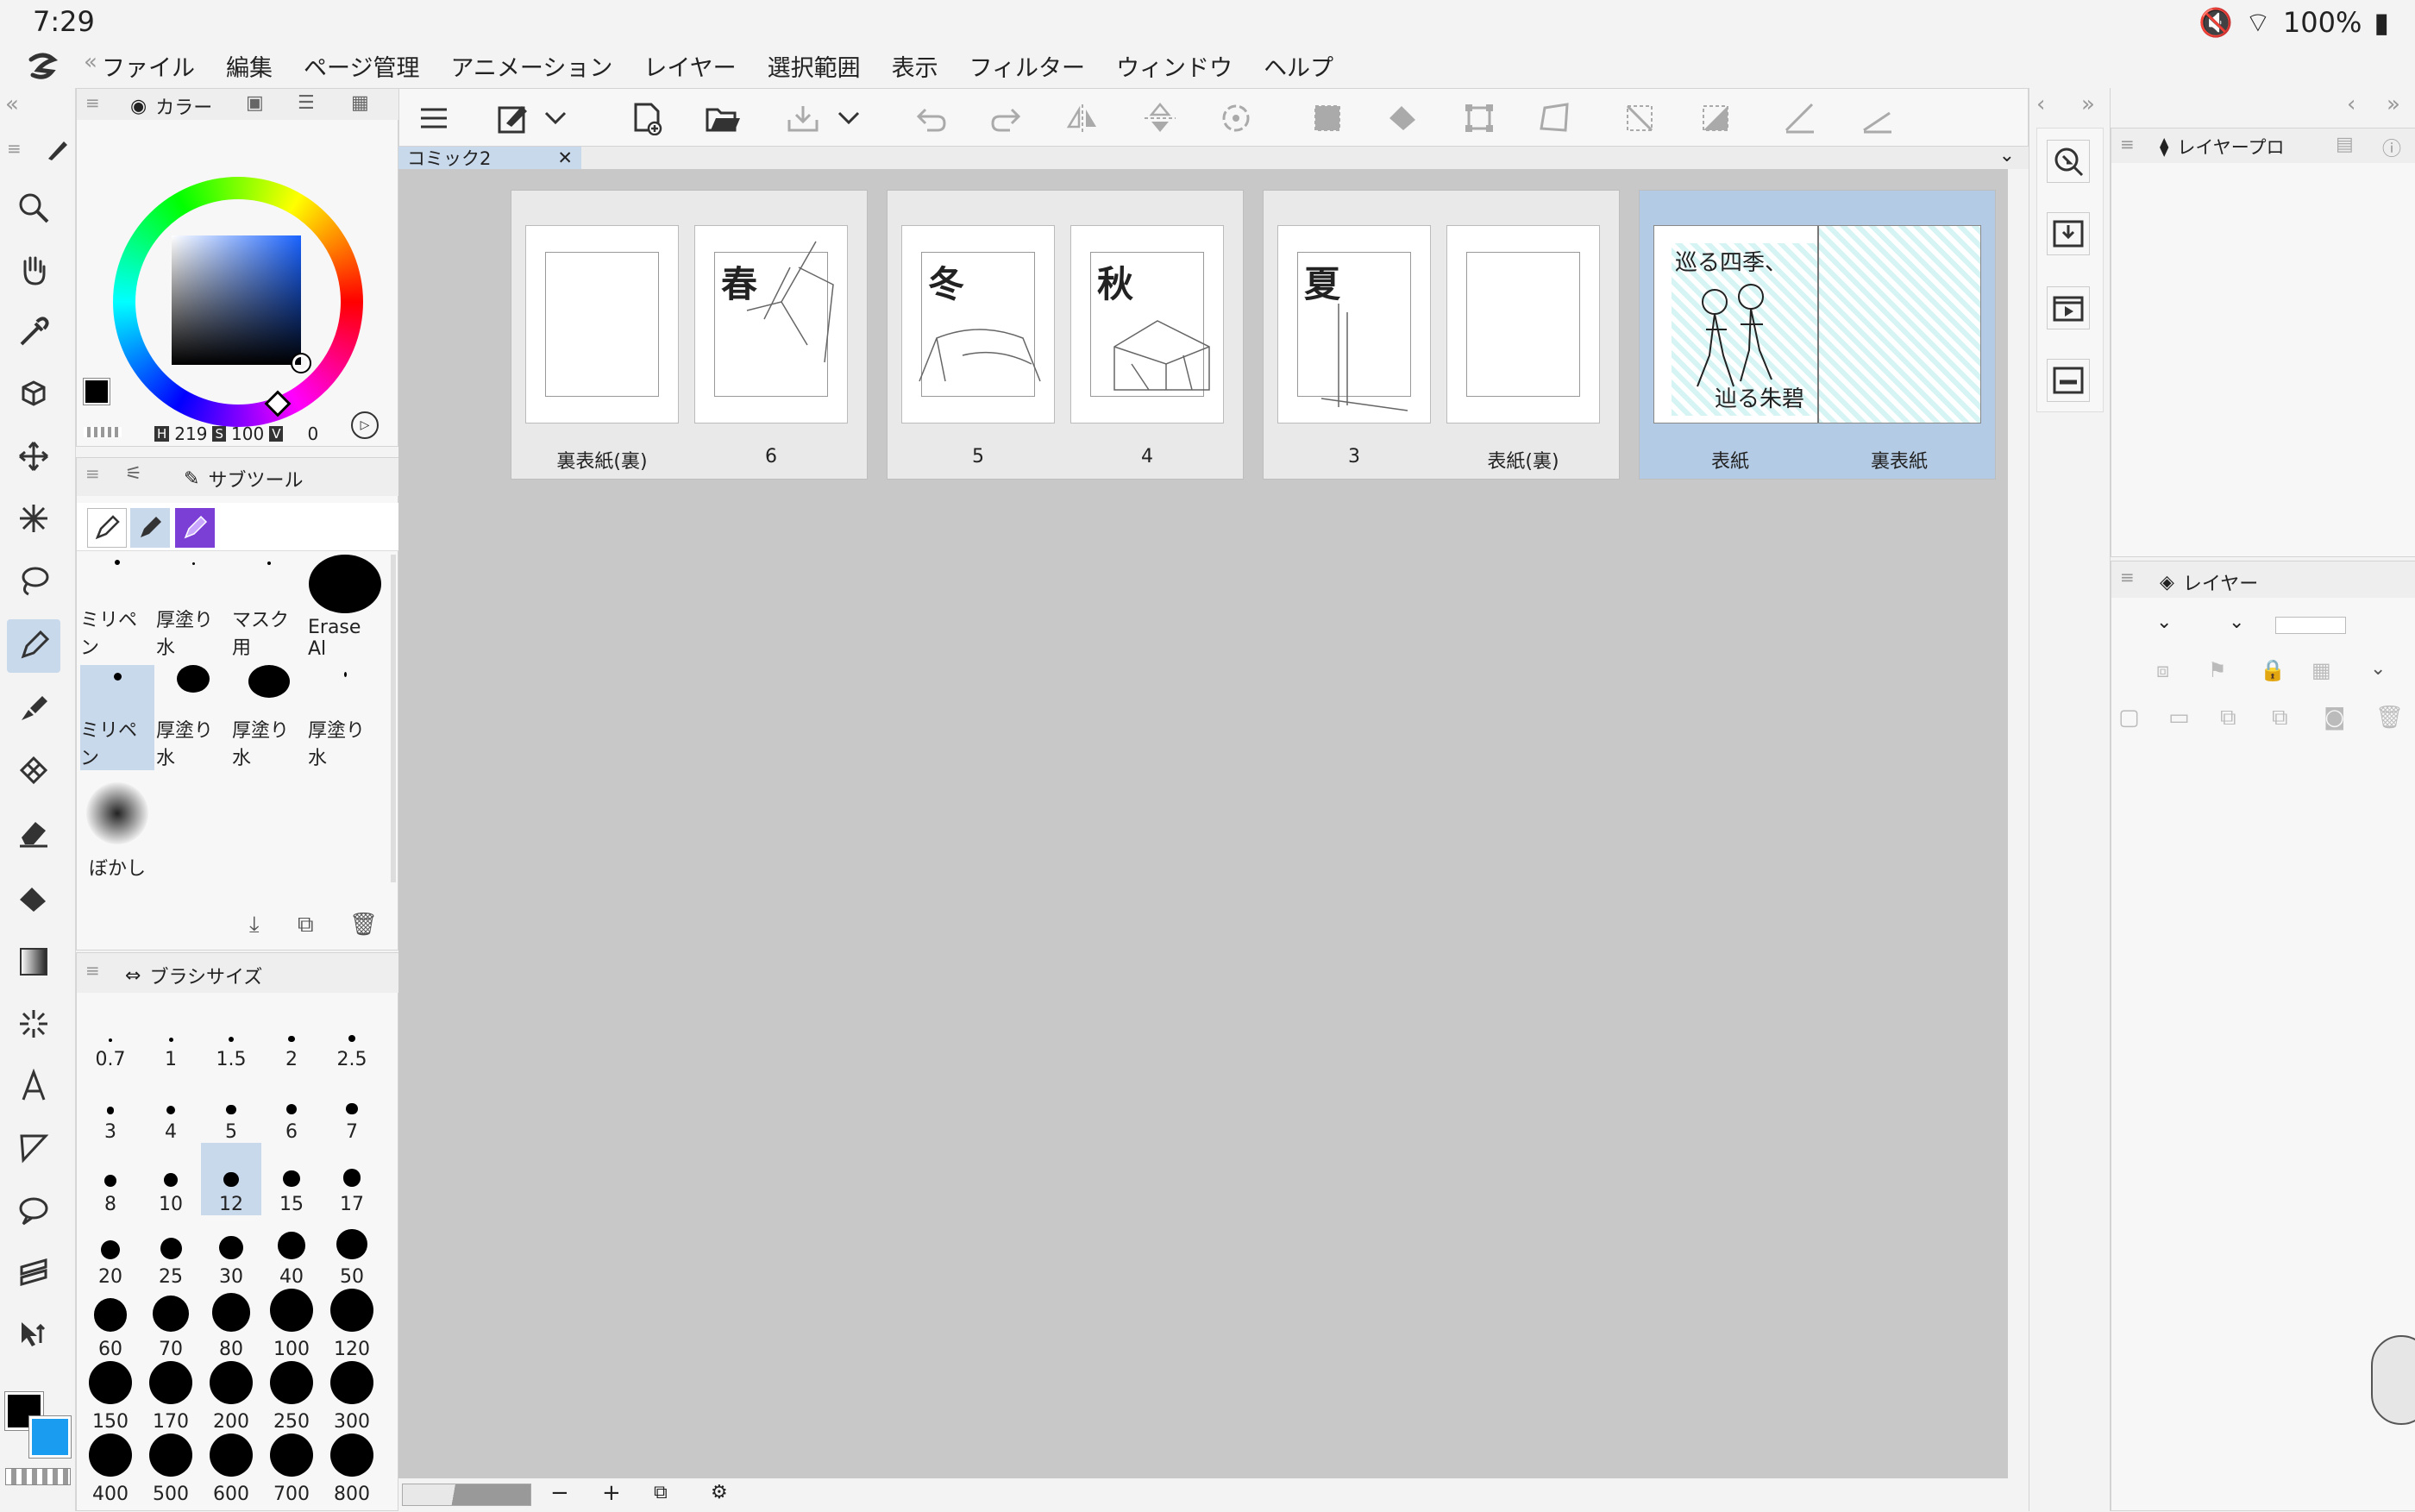  Describe the element at coordinates (194, 975) in the screenshot. I see `tab-brush-size: ⇔ ブラシサイズ` at that location.